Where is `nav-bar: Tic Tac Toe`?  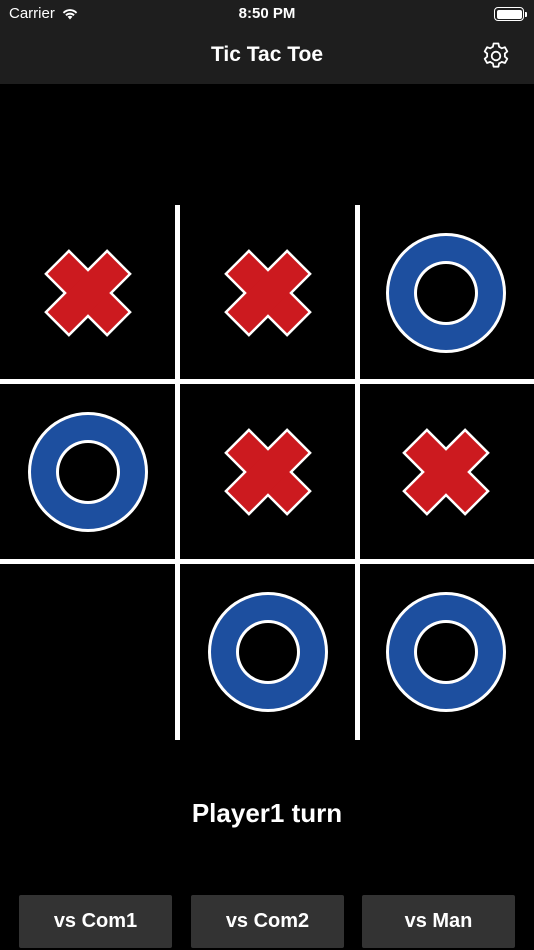 nav-bar: Tic Tac Toe is located at coordinates (267, 57).